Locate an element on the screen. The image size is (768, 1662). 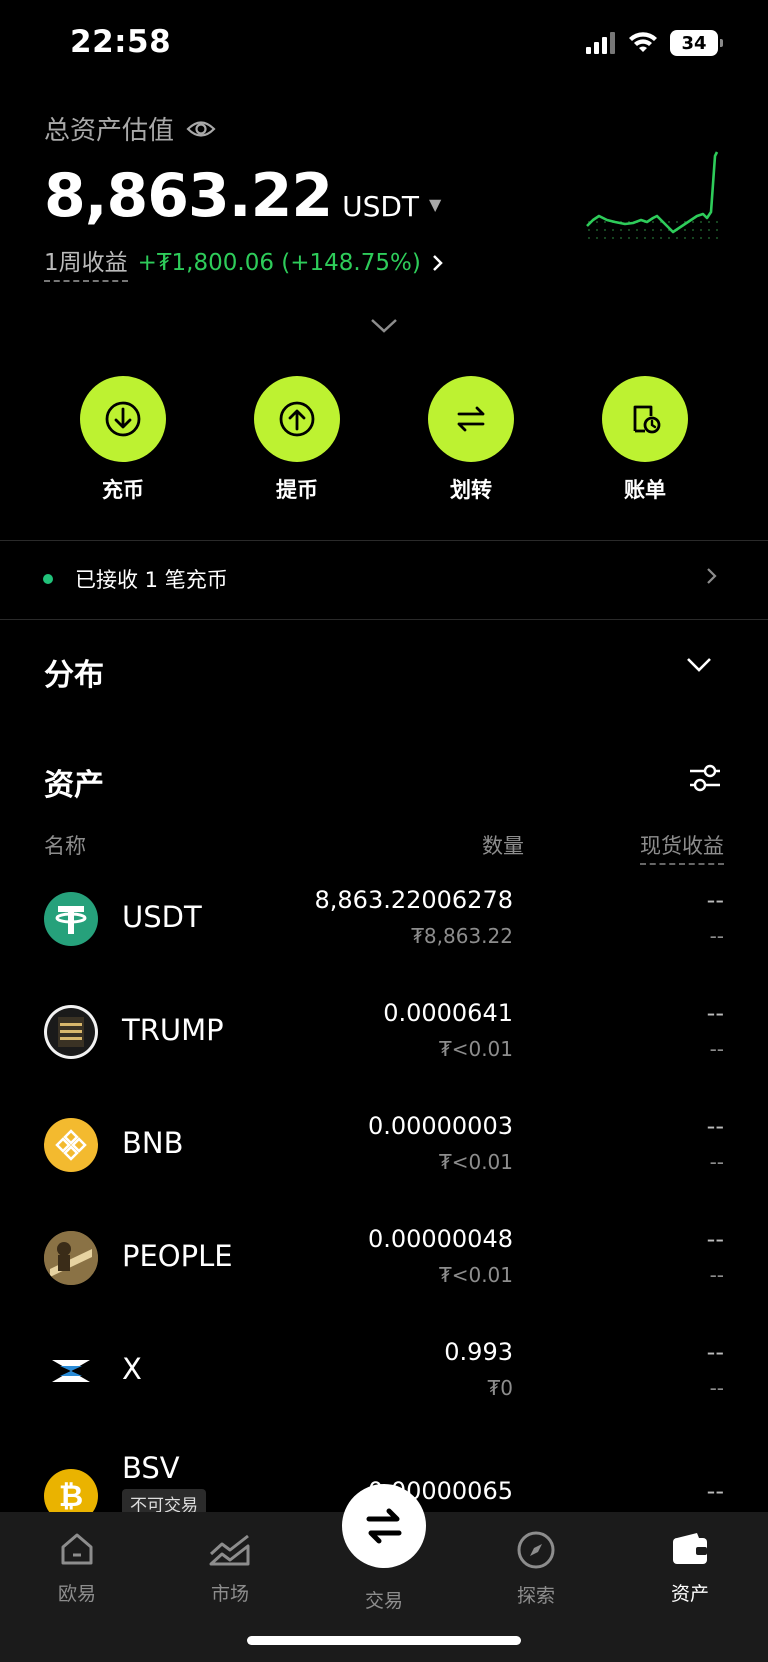
trade-button is located at coordinates (384, 1526).